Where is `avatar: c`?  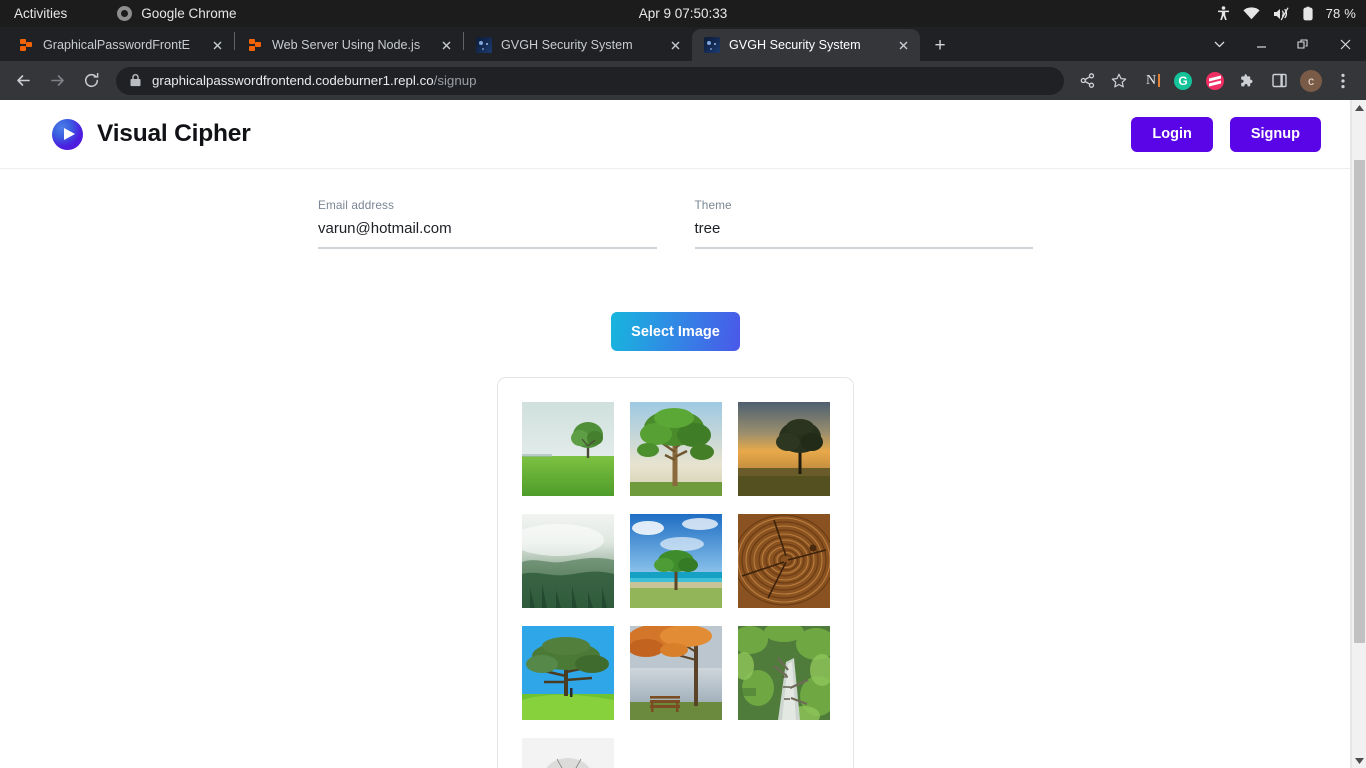
avatar: c is located at coordinates (1311, 80).